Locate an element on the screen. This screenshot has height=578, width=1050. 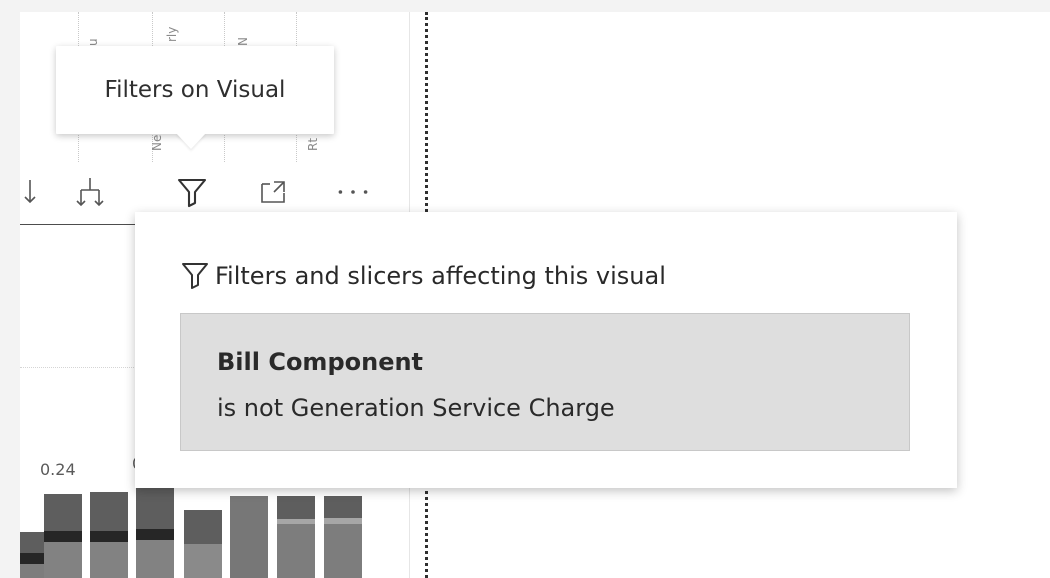
tooltip-text: Filters on Visual is located at coordinates (195, 90).